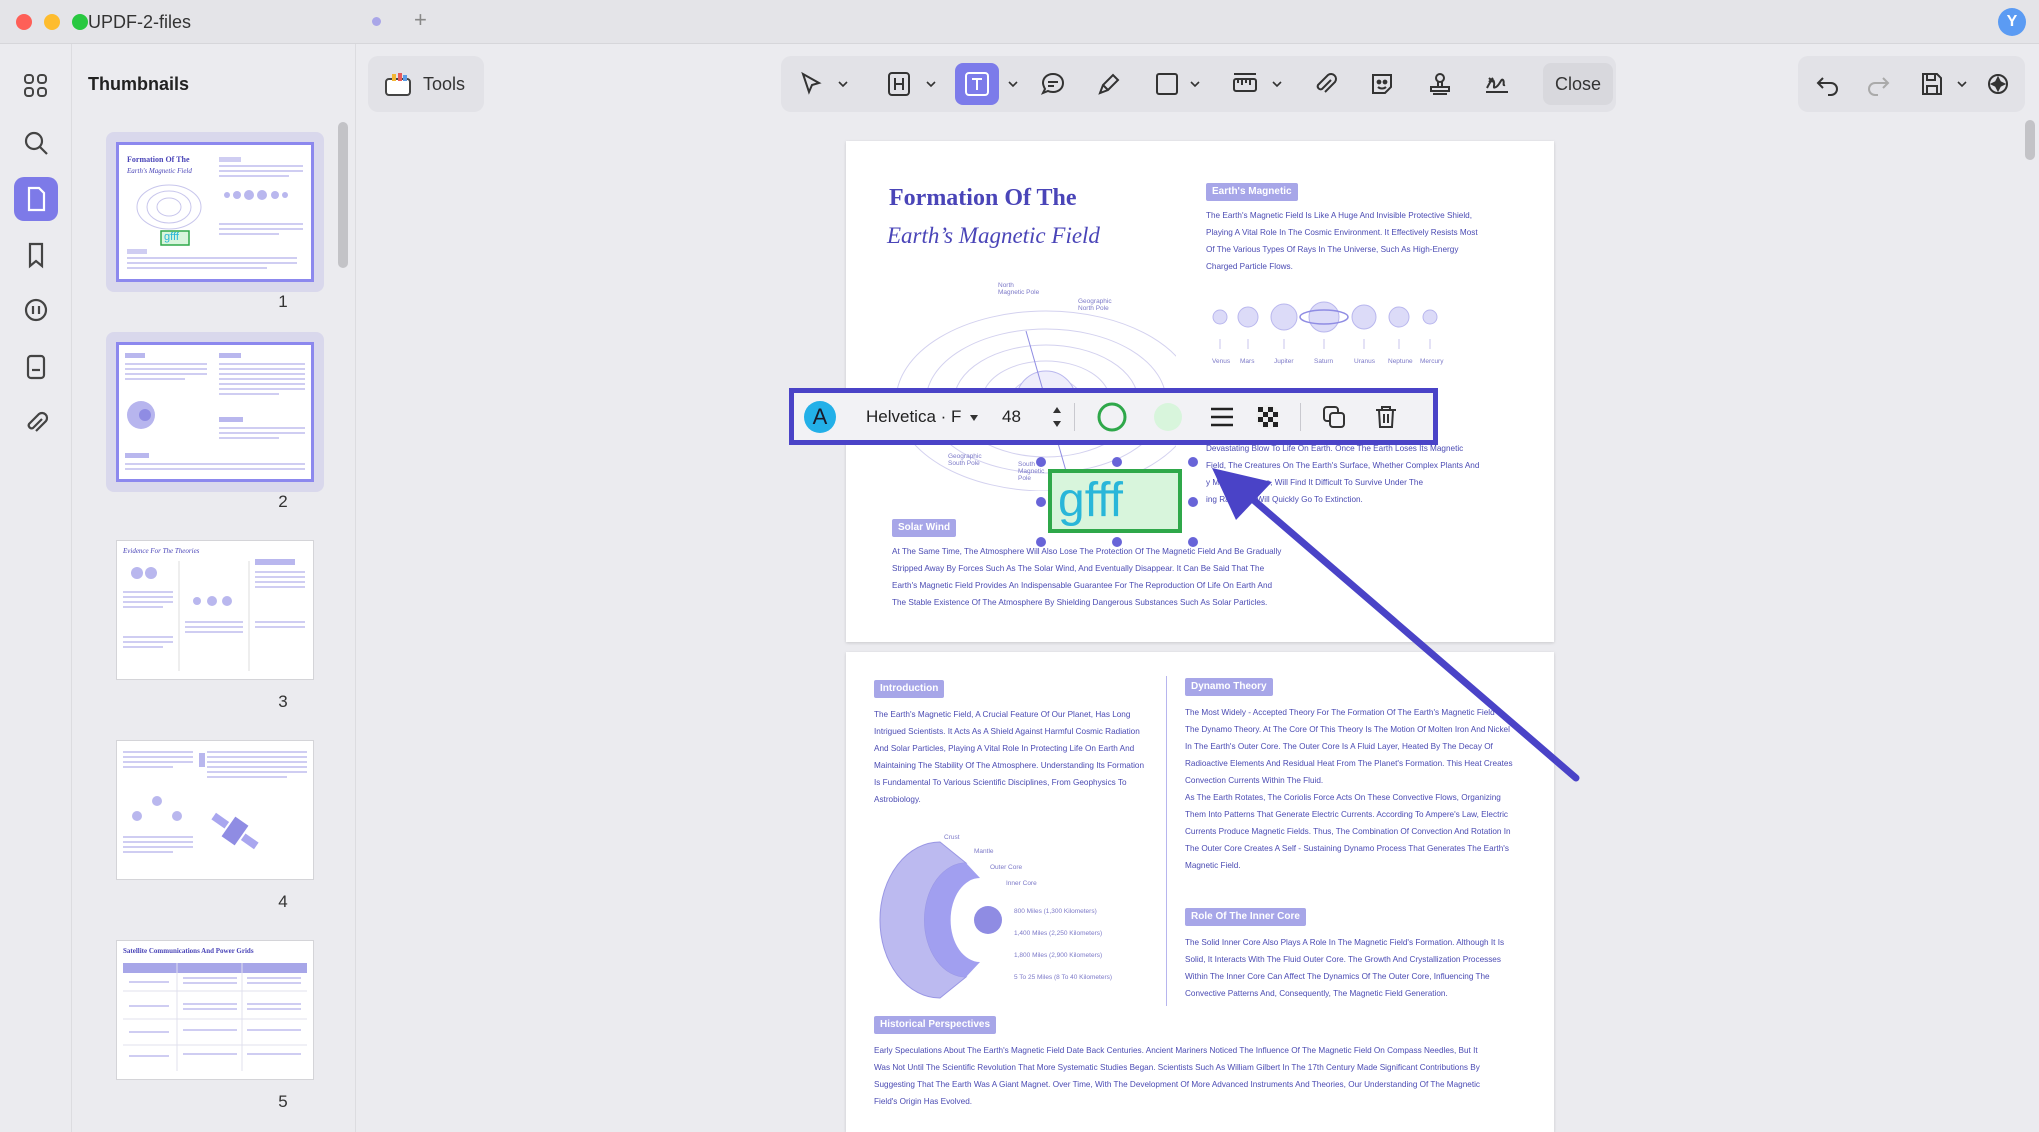  I want to click on planet-label: Mercury, so click(1432, 361).